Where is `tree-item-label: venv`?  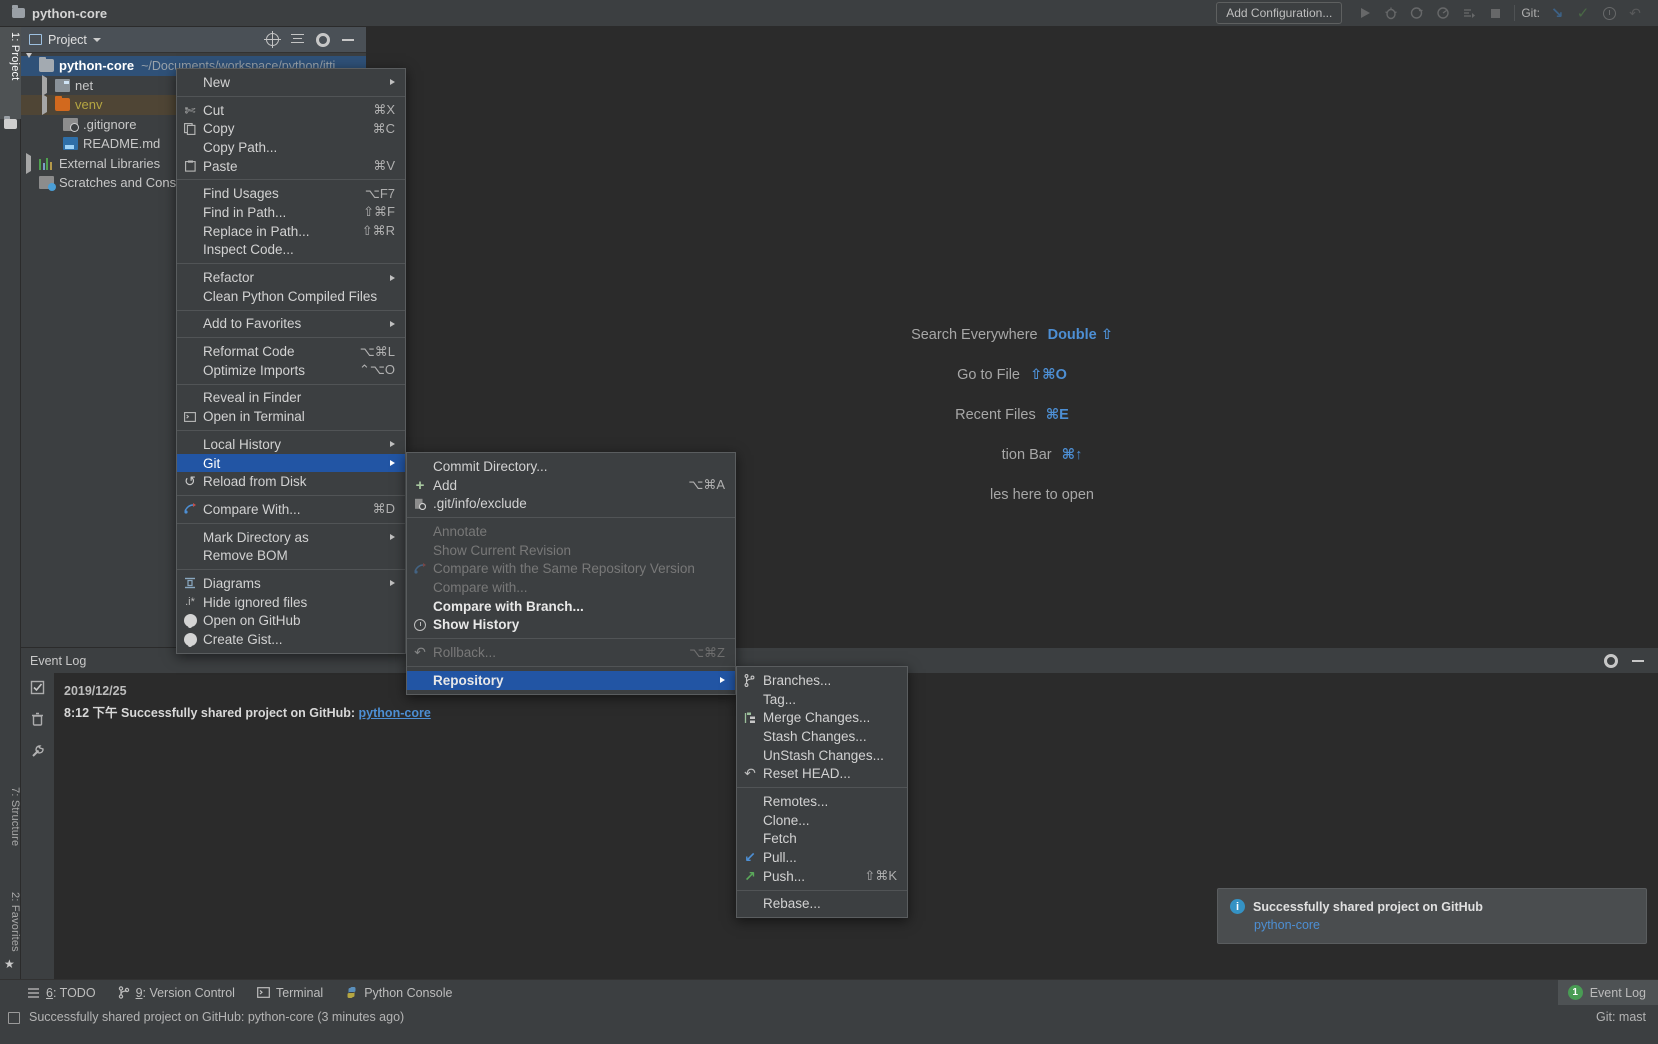 tree-item-label: venv is located at coordinates (89, 105).